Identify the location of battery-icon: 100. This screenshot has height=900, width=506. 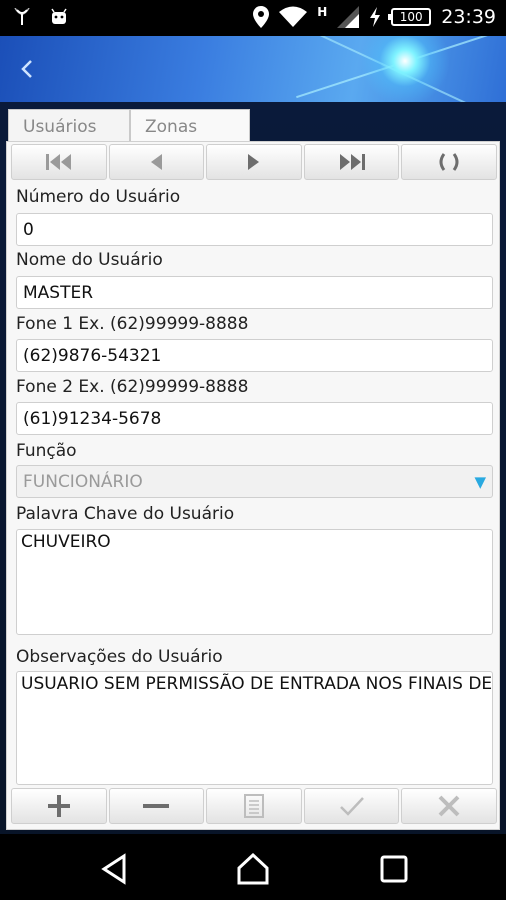
(410, 17).